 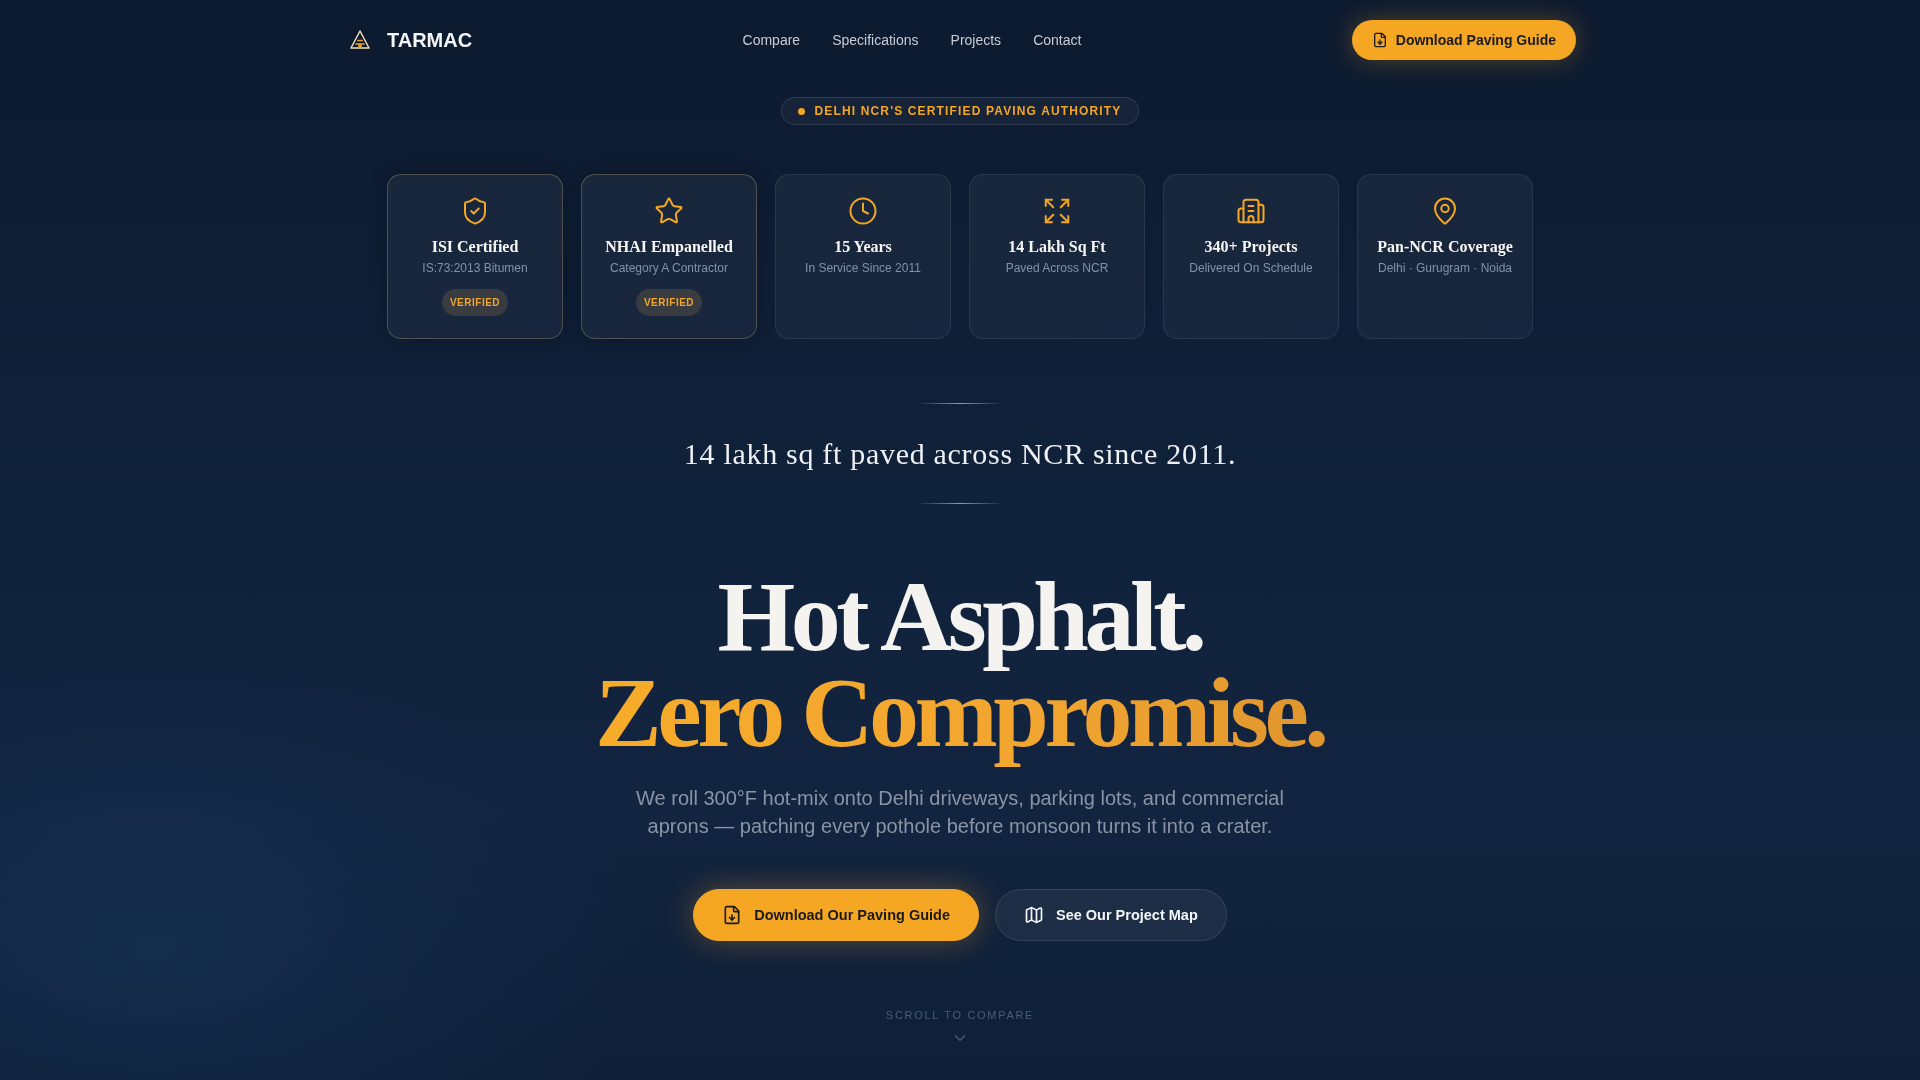 What do you see at coordinates (976, 40) in the screenshot?
I see `nav-link: Projects` at bounding box center [976, 40].